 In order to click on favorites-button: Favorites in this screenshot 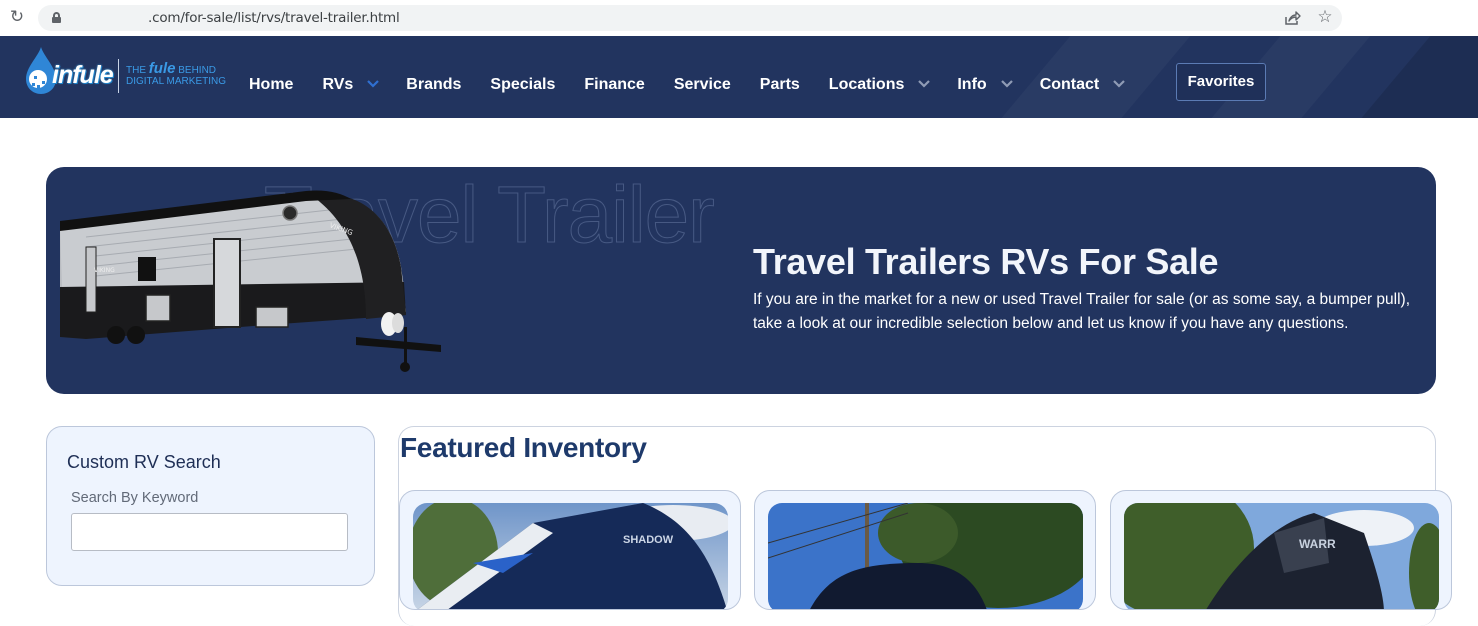, I will do `click(1221, 82)`.